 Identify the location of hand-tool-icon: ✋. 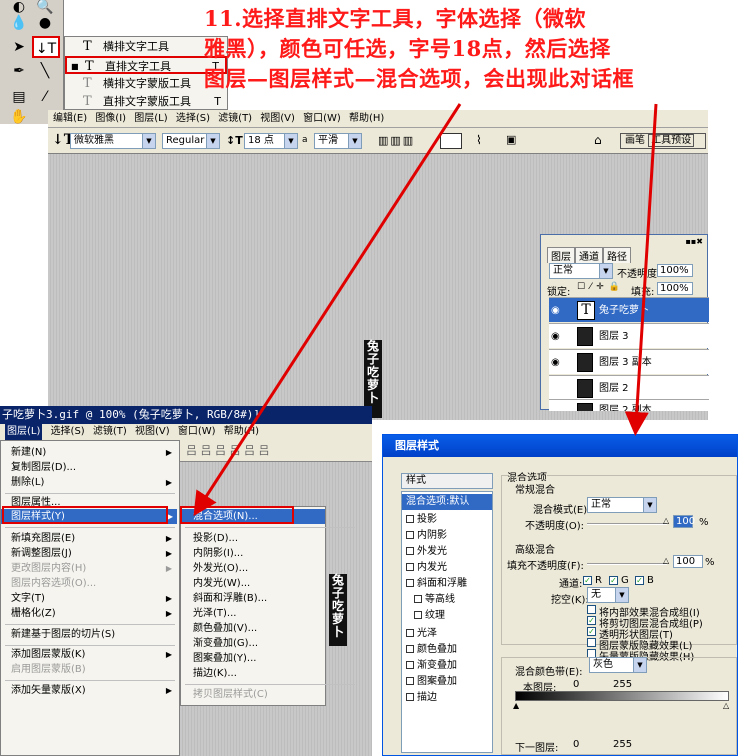
(19, 117).